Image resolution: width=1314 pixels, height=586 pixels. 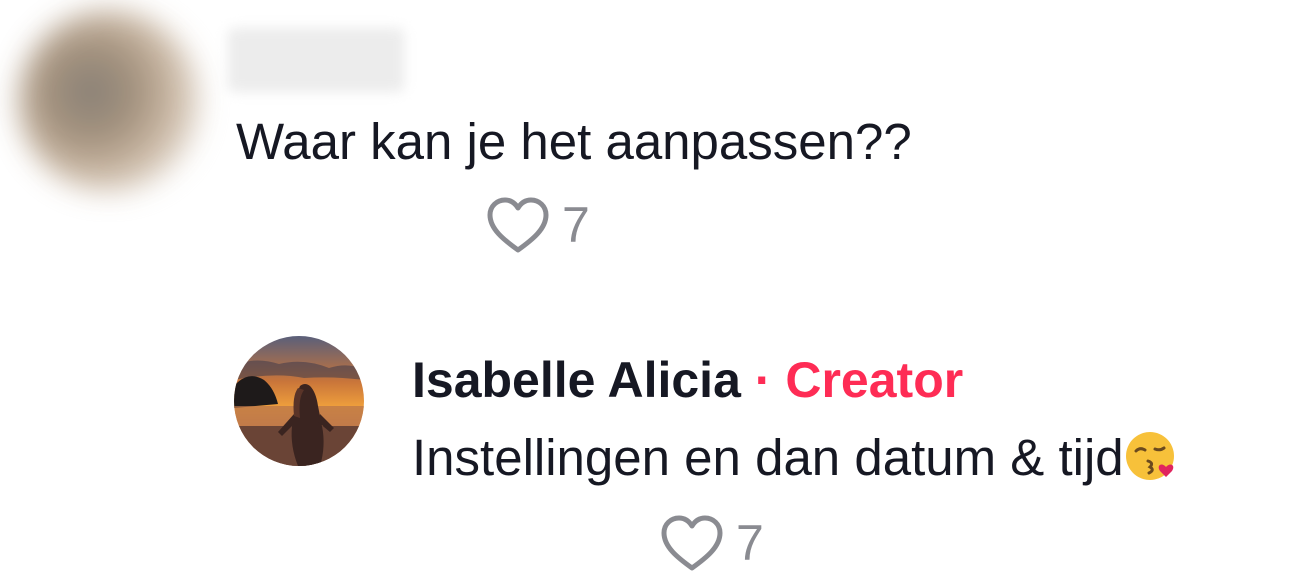 What do you see at coordinates (874, 380) in the screenshot?
I see `creator-badge: Creator` at bounding box center [874, 380].